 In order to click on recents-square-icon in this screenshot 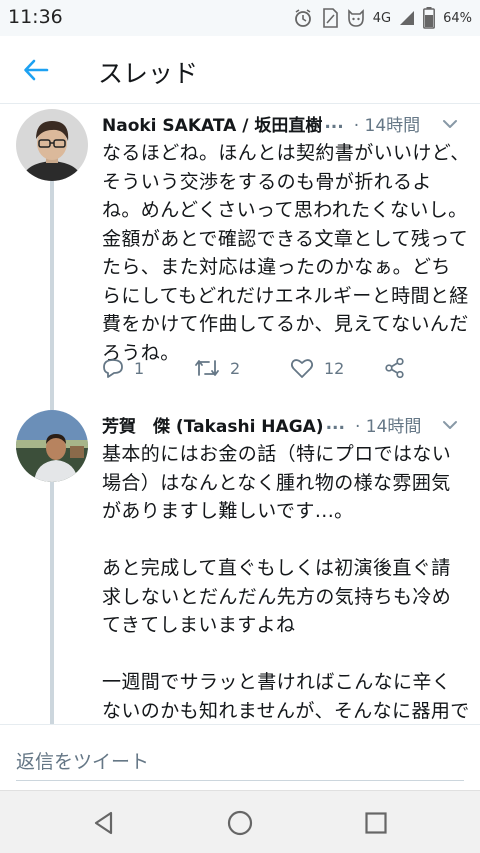, I will do `click(376, 823)`.